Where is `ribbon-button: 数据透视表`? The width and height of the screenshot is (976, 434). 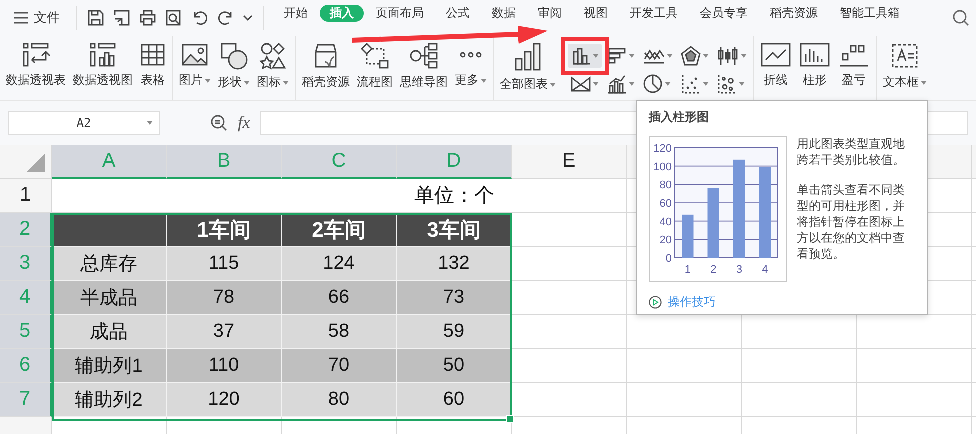 ribbon-button: 数据透视表 is located at coordinates (36, 65).